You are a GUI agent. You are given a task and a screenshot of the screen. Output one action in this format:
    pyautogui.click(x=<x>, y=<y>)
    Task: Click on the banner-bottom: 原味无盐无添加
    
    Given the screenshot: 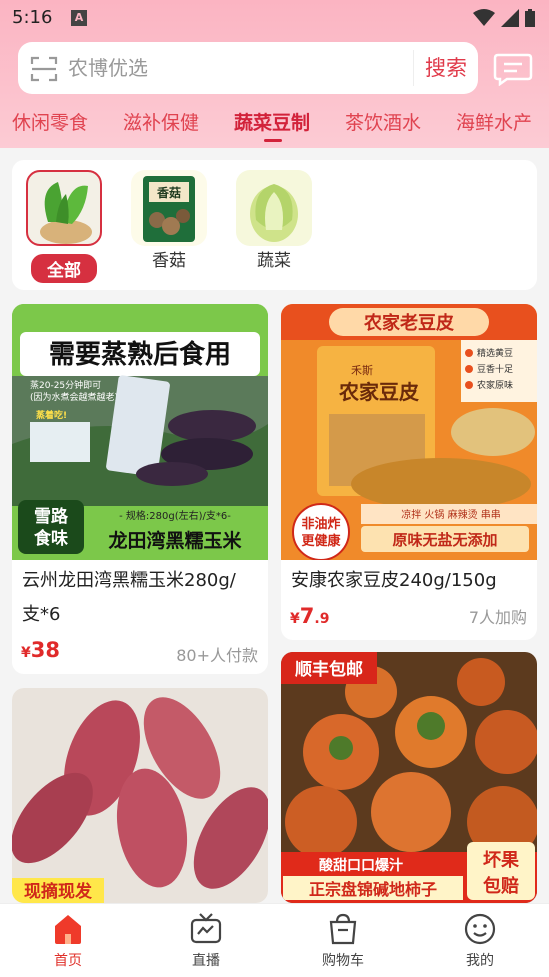 What is the action you would take?
    pyautogui.click(x=444, y=540)
    